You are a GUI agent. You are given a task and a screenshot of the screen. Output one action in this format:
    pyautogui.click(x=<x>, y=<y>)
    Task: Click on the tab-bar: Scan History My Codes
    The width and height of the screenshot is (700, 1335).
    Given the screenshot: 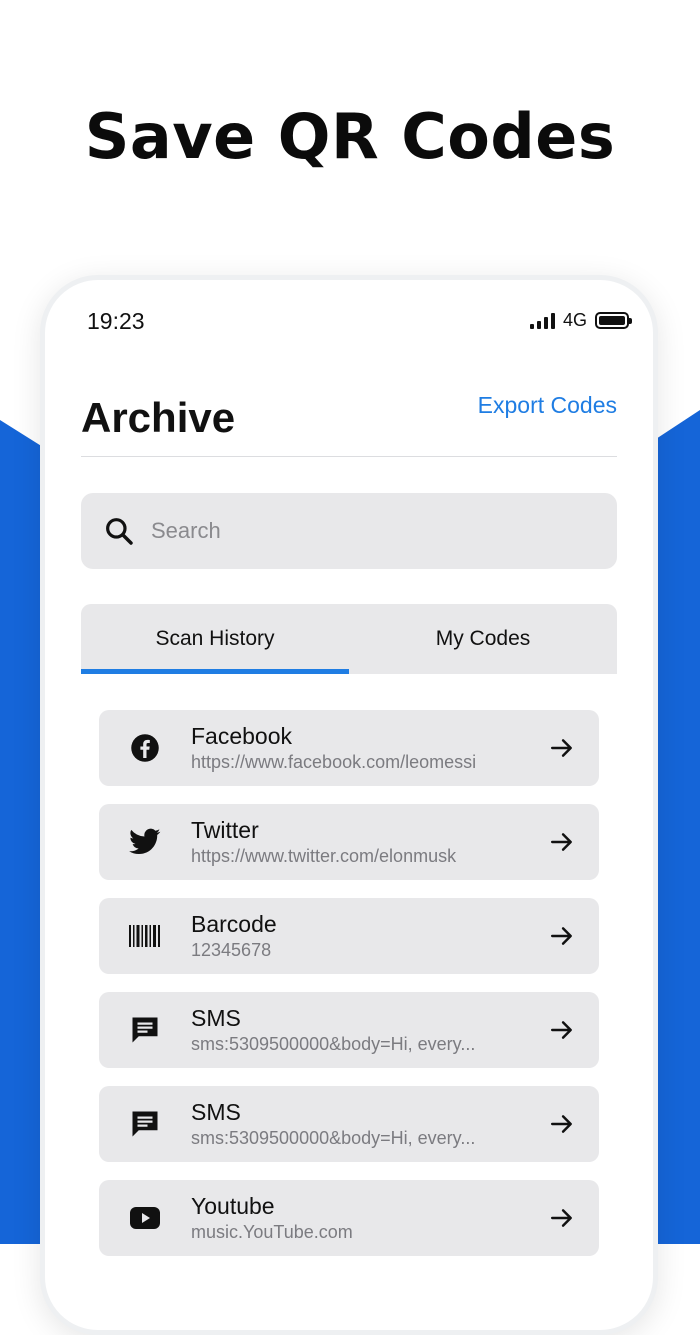 What is the action you would take?
    pyautogui.click(x=349, y=639)
    